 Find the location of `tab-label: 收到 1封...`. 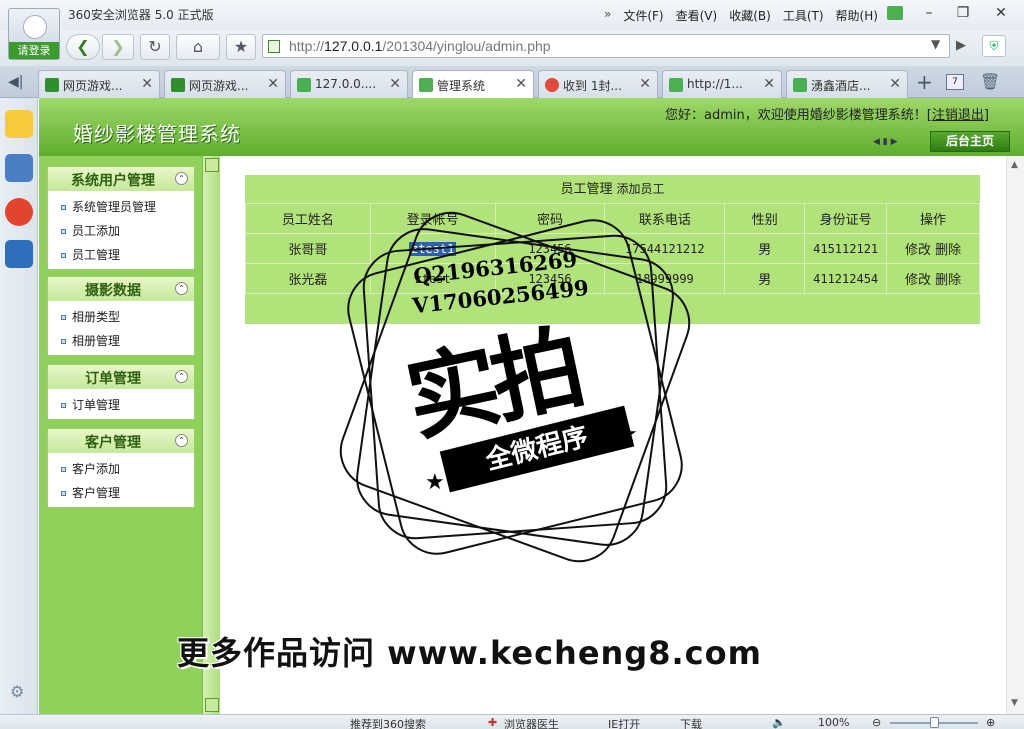

tab-label: 收到 1封... is located at coordinates (592, 86).